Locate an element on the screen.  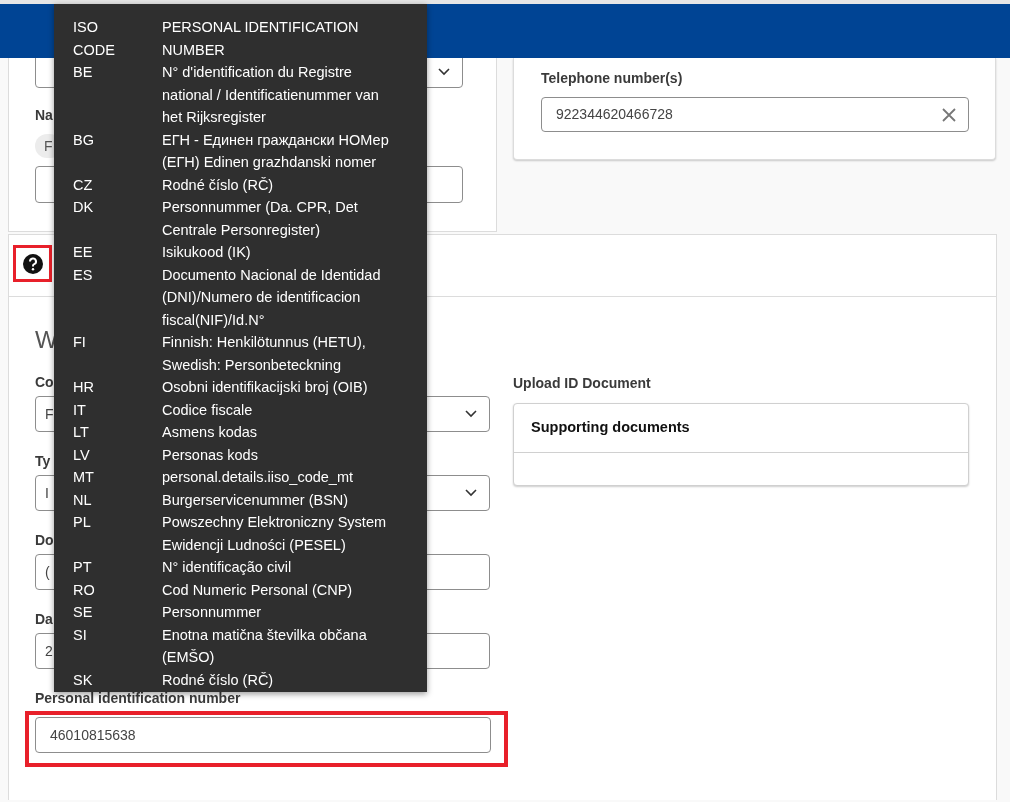
field-value: 46010815638 is located at coordinates (93, 735).